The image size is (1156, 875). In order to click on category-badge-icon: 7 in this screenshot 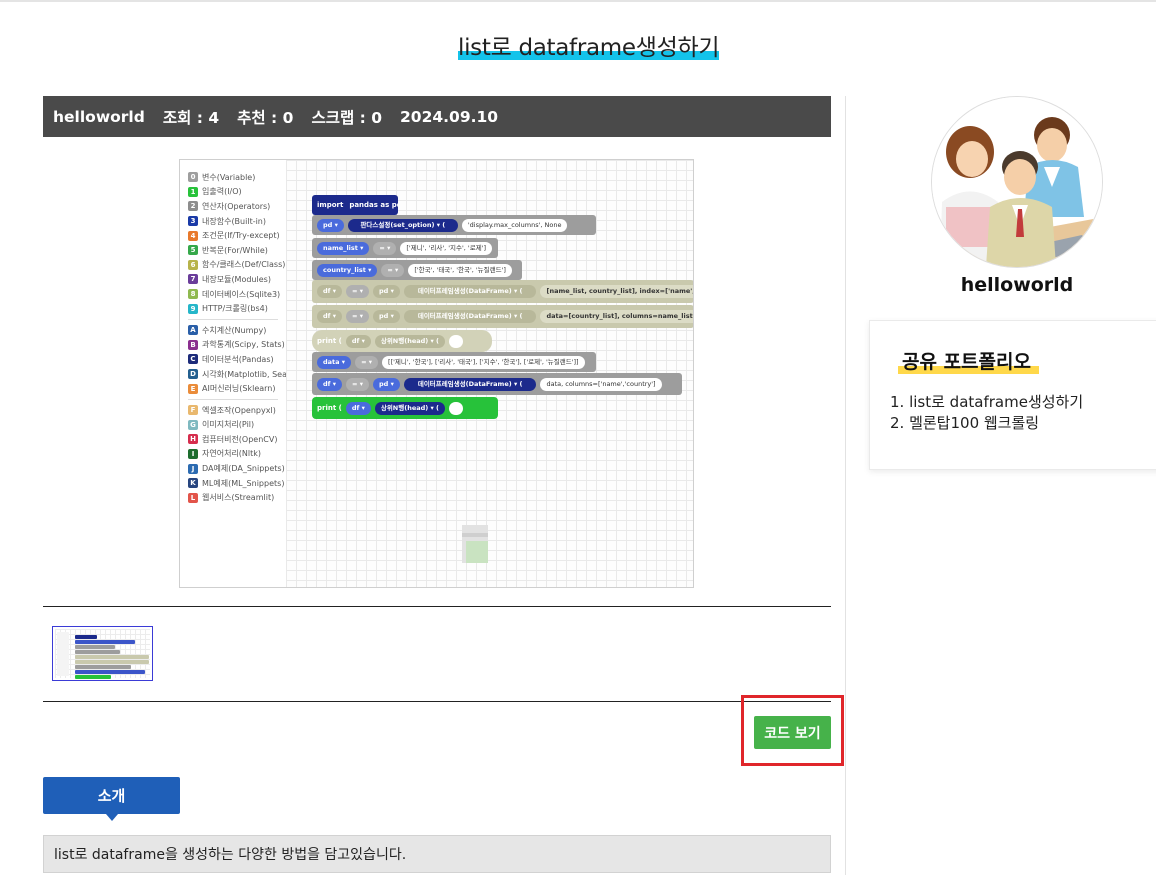, I will do `click(193, 279)`.